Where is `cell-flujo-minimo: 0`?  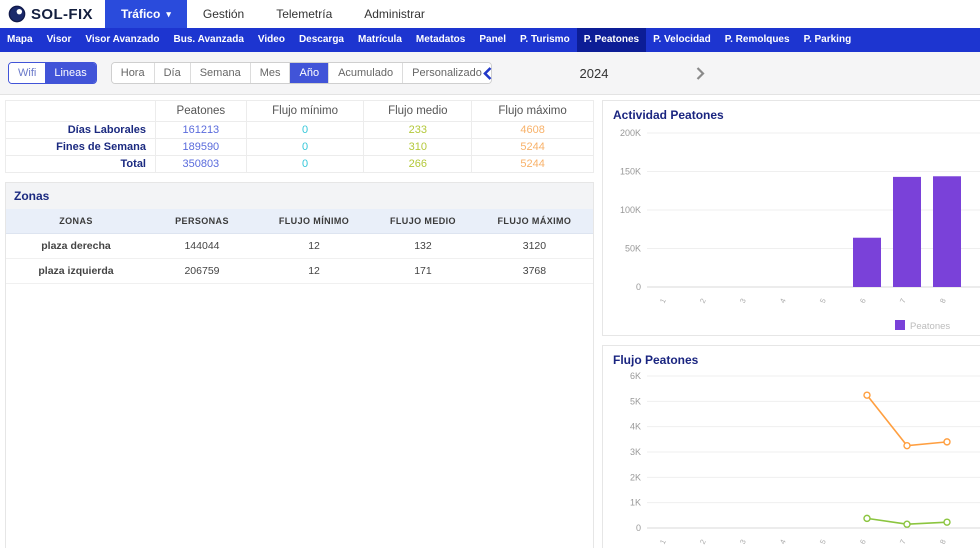 cell-flujo-minimo: 0 is located at coordinates (305, 164).